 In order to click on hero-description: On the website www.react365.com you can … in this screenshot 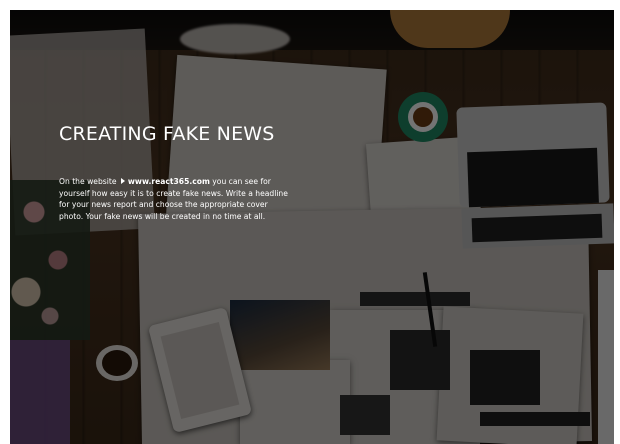, I will do `click(175, 200)`.